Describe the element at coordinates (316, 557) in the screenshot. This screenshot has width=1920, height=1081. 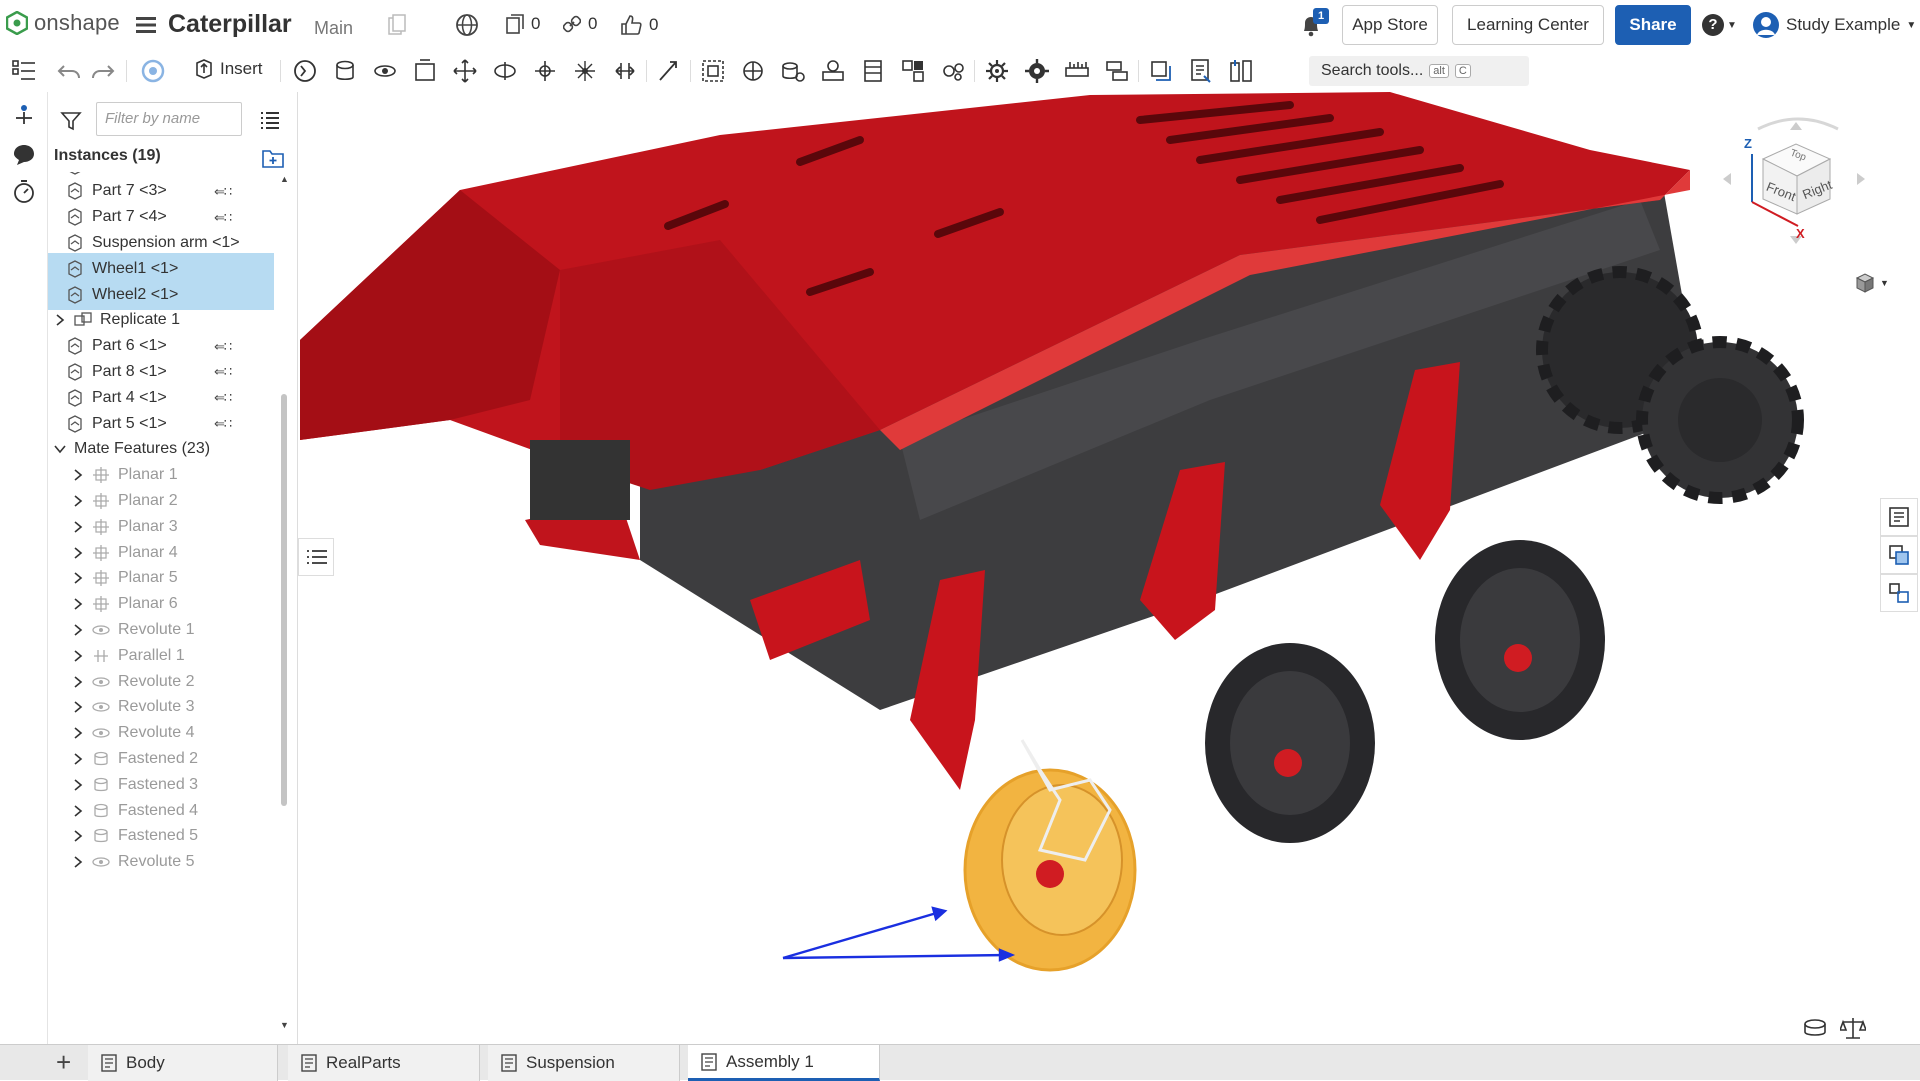
I see `toggle-feature-list-button` at that location.